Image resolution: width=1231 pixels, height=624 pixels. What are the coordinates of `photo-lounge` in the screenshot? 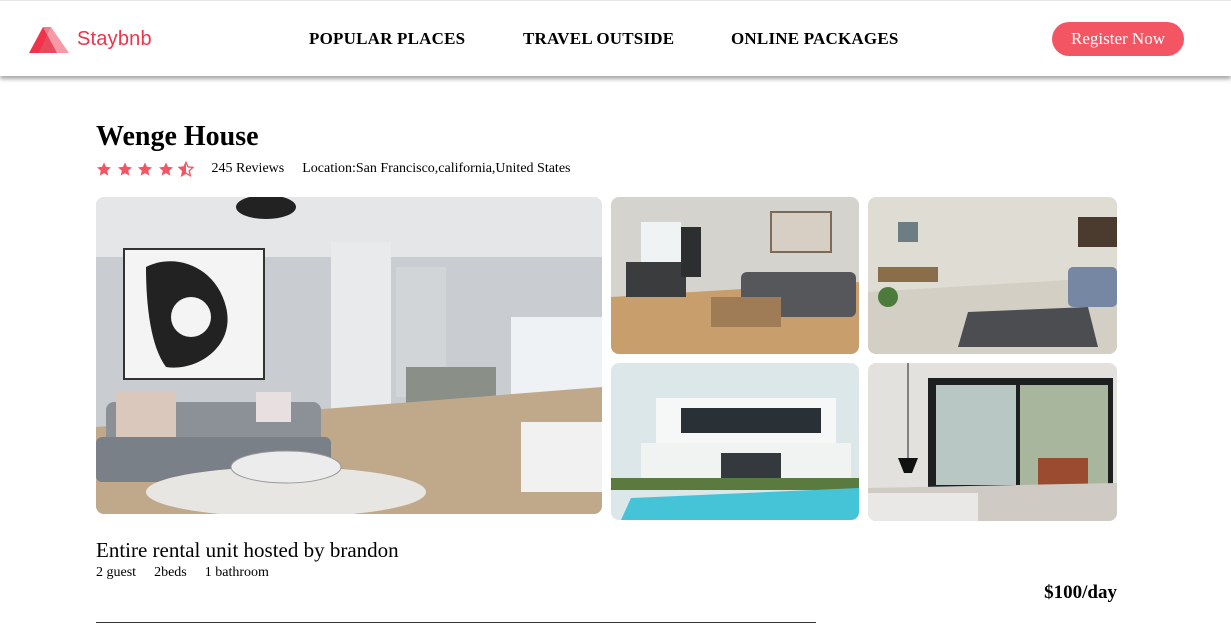 It's located at (992, 275).